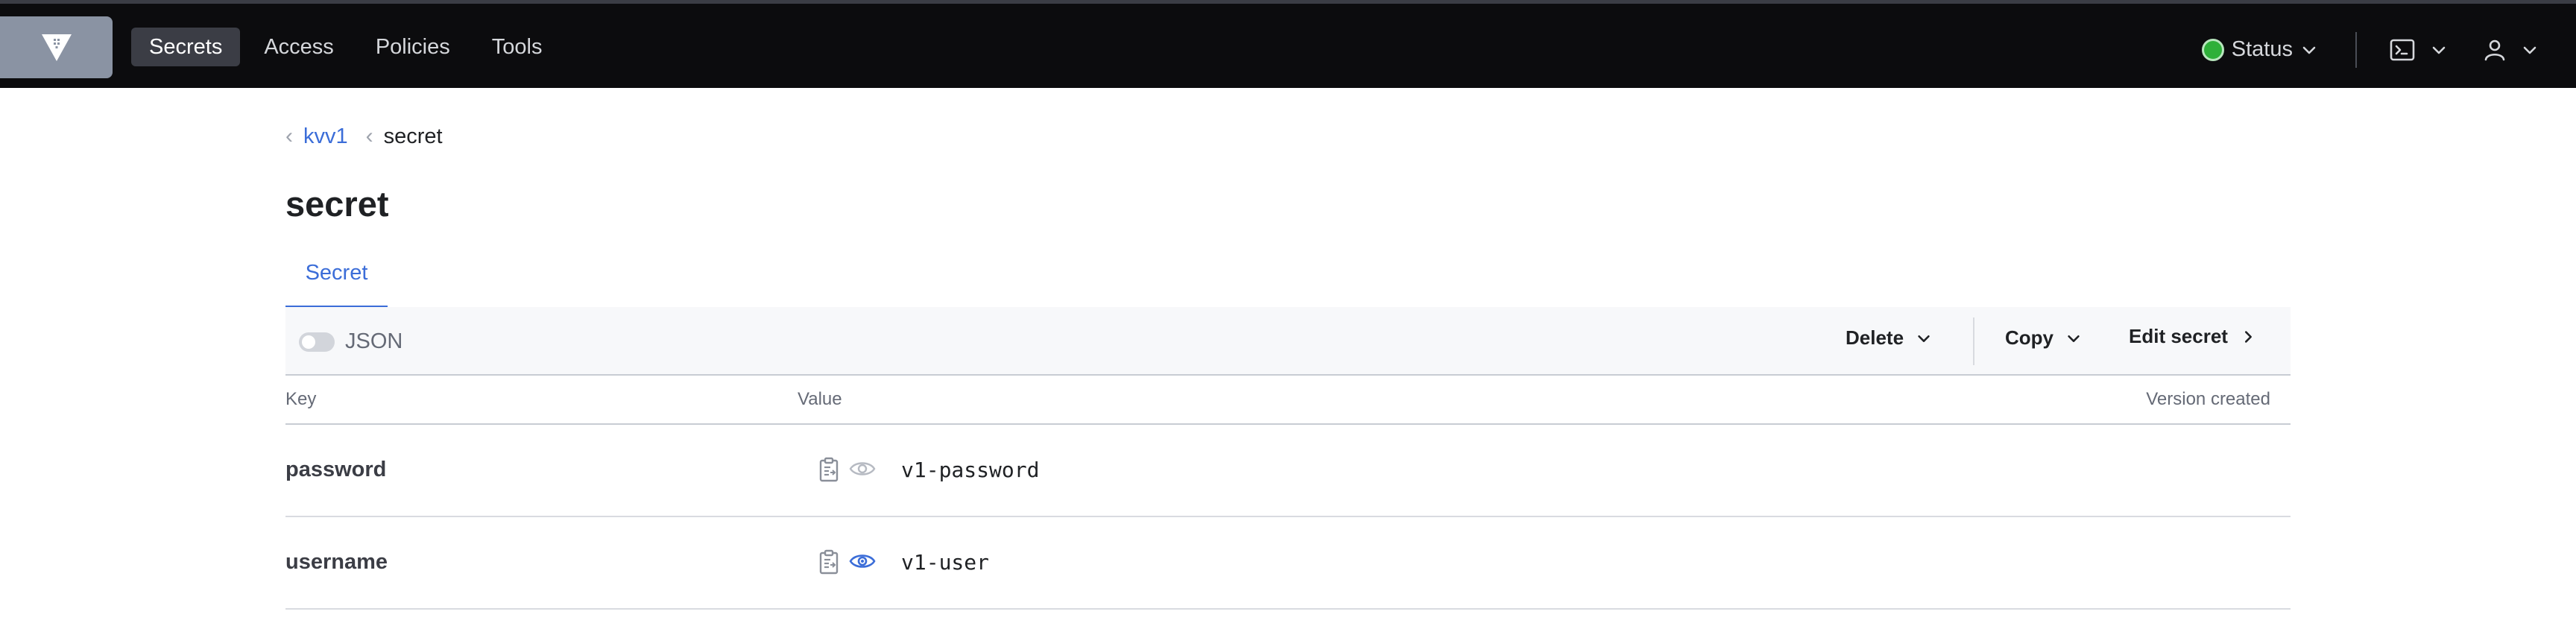  Describe the element at coordinates (1288, 44) in the screenshot. I see `top-nav-bar: Secrets Access Policies Tools Status` at that location.